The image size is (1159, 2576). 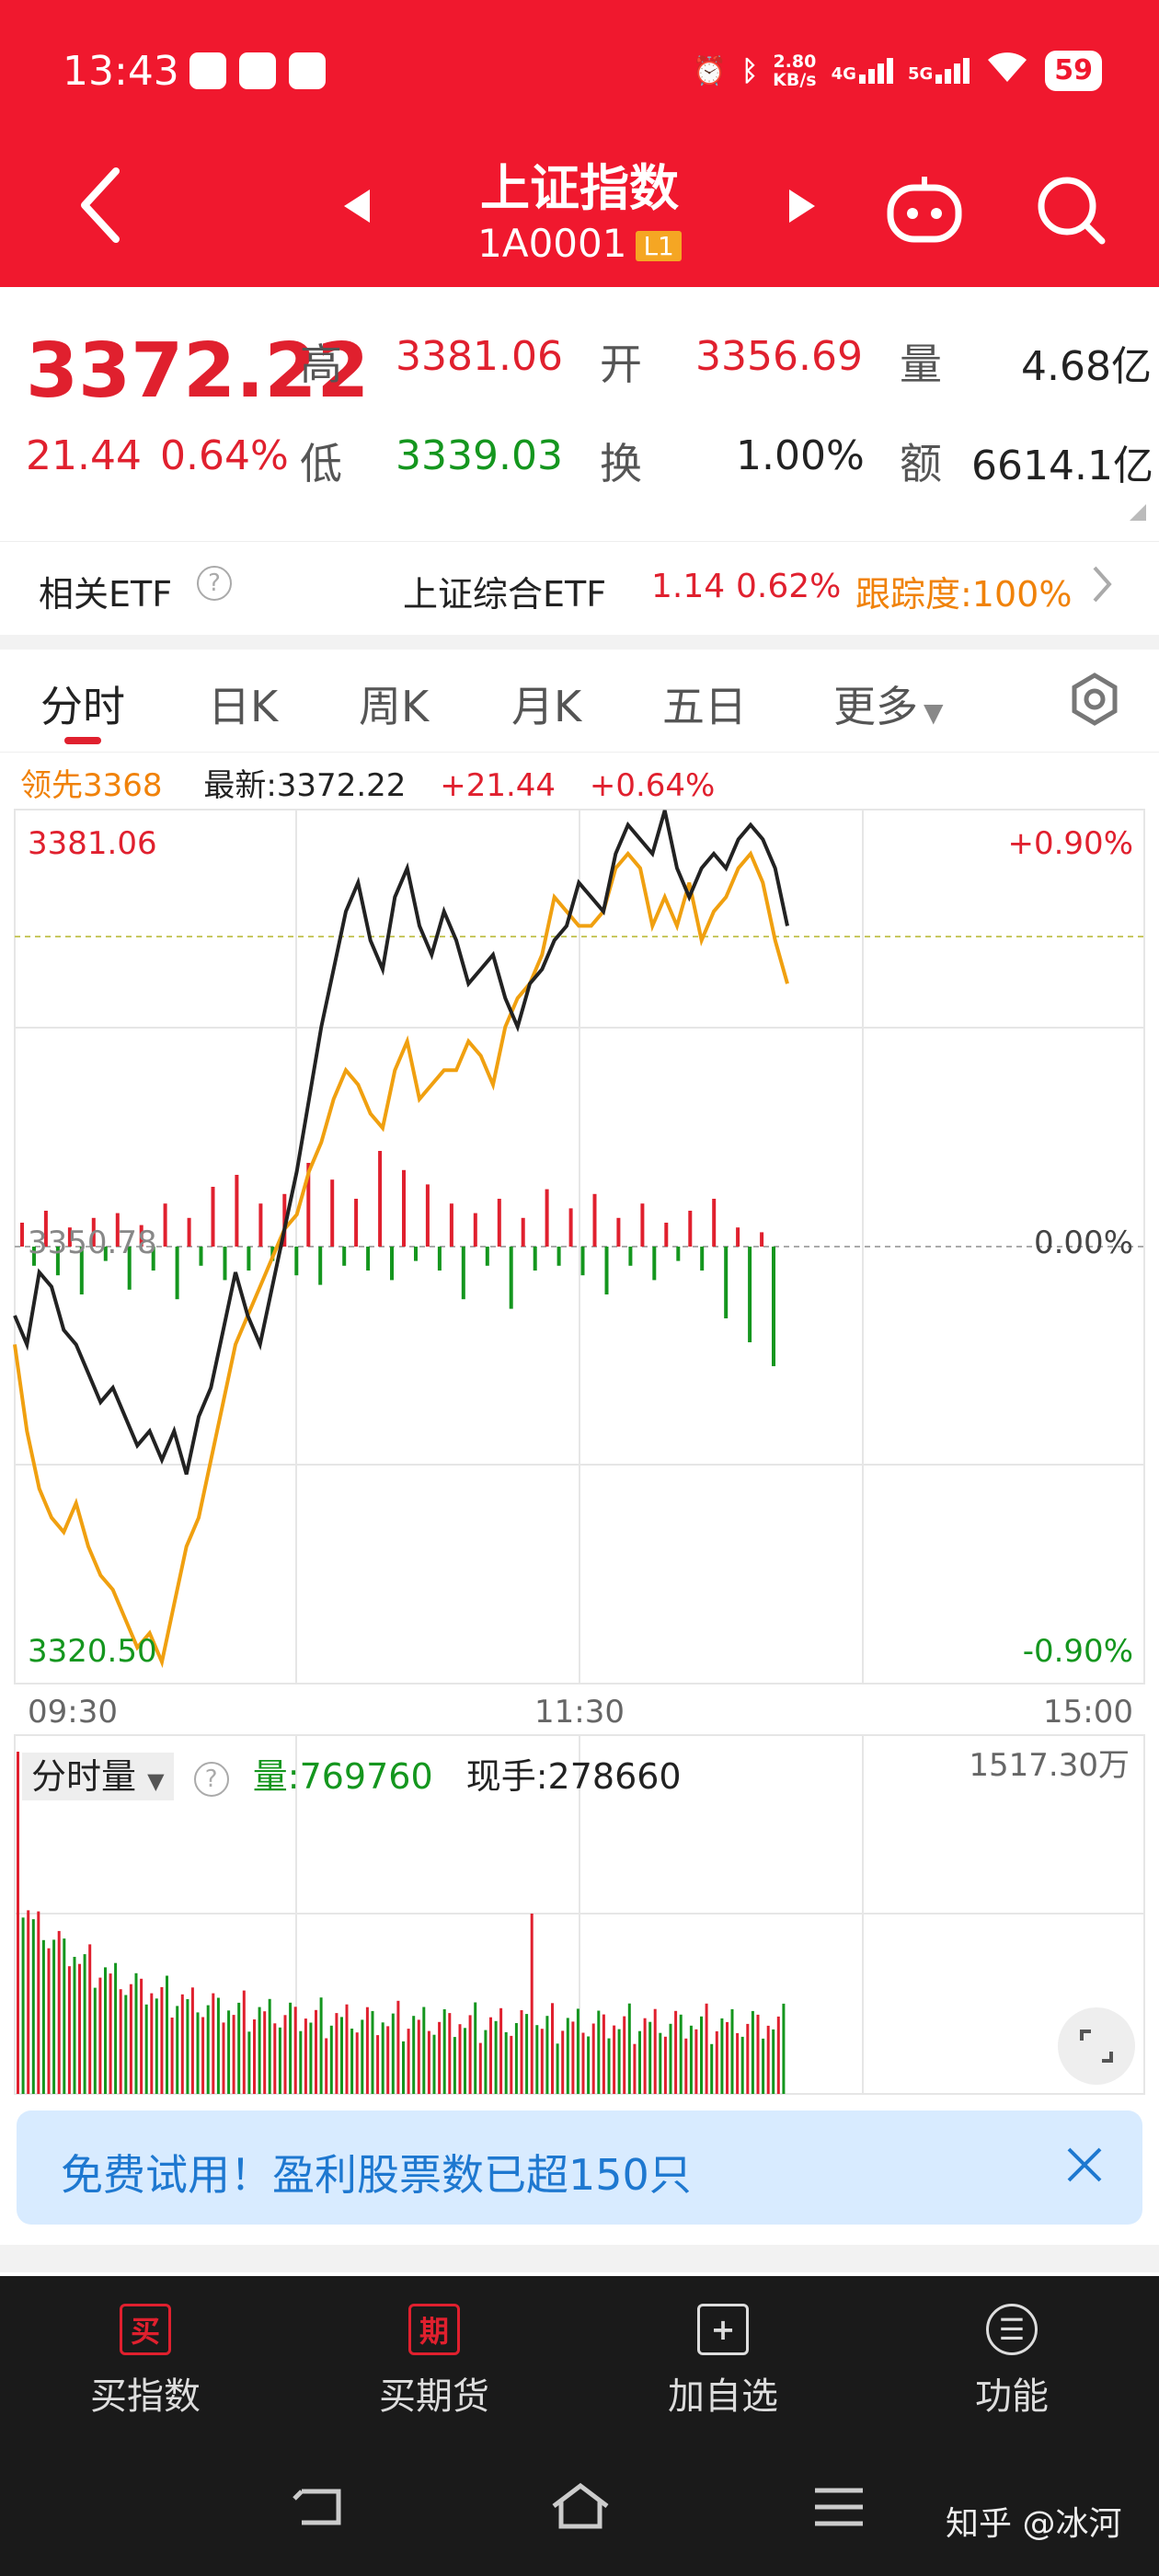 What do you see at coordinates (73, 1712) in the screenshot?
I see `x-label-start: 09:30` at bounding box center [73, 1712].